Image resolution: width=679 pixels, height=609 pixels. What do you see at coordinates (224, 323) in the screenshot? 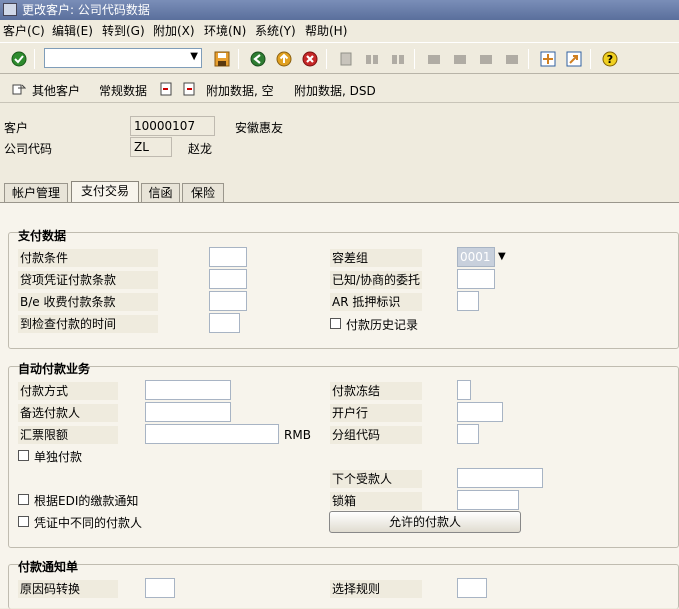
I see `check-time-input` at bounding box center [224, 323].